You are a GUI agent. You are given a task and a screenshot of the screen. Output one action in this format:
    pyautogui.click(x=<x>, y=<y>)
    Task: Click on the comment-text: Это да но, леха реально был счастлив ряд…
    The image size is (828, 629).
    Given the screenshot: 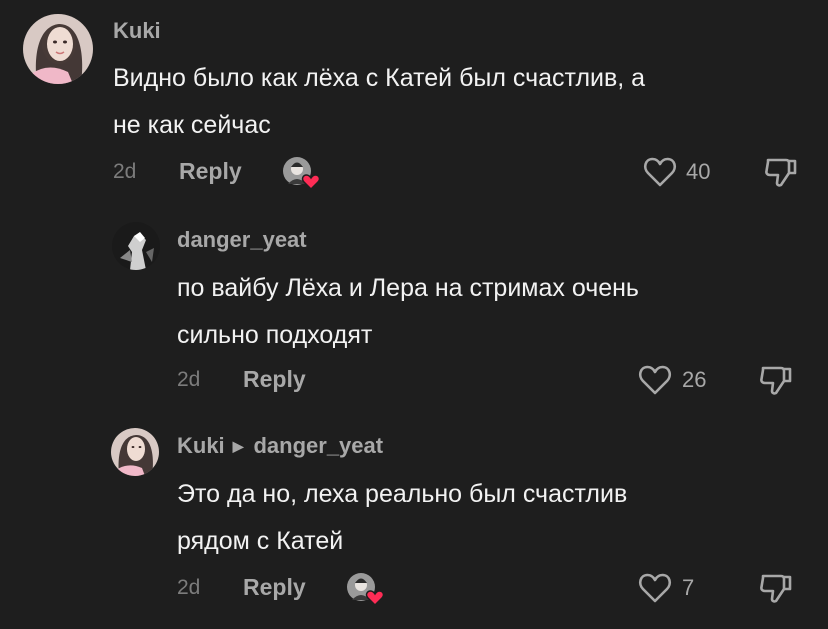 What is the action you would take?
    pyautogui.click(x=497, y=518)
    